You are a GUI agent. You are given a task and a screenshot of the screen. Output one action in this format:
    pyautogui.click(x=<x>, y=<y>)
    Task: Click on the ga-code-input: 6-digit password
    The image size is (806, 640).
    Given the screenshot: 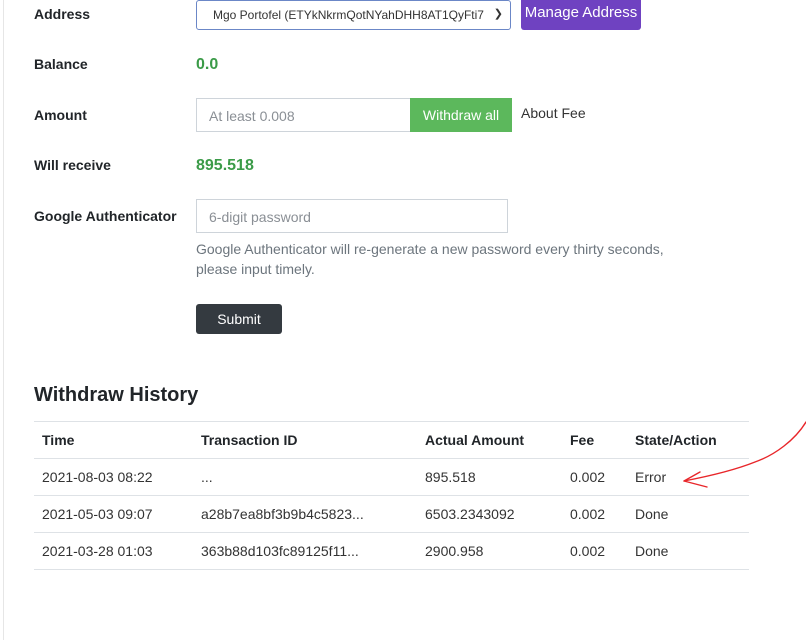 What is the action you would take?
    pyautogui.click(x=352, y=216)
    